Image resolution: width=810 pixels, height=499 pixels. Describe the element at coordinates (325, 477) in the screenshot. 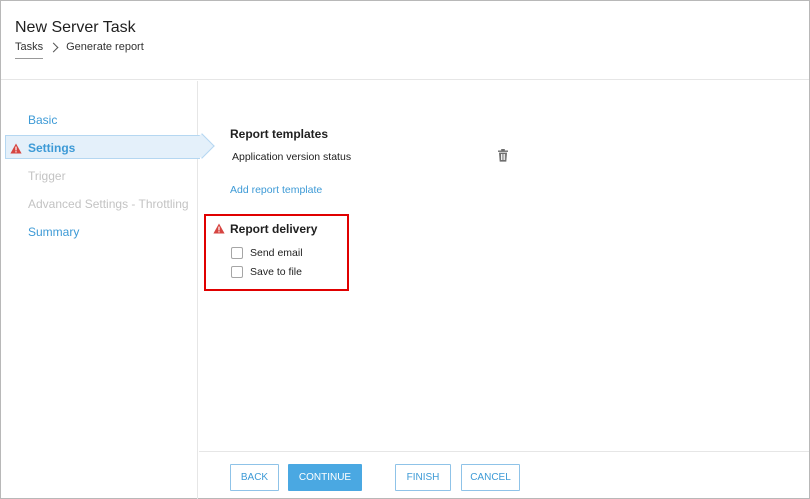

I see `continue-button: CONTINUE` at that location.